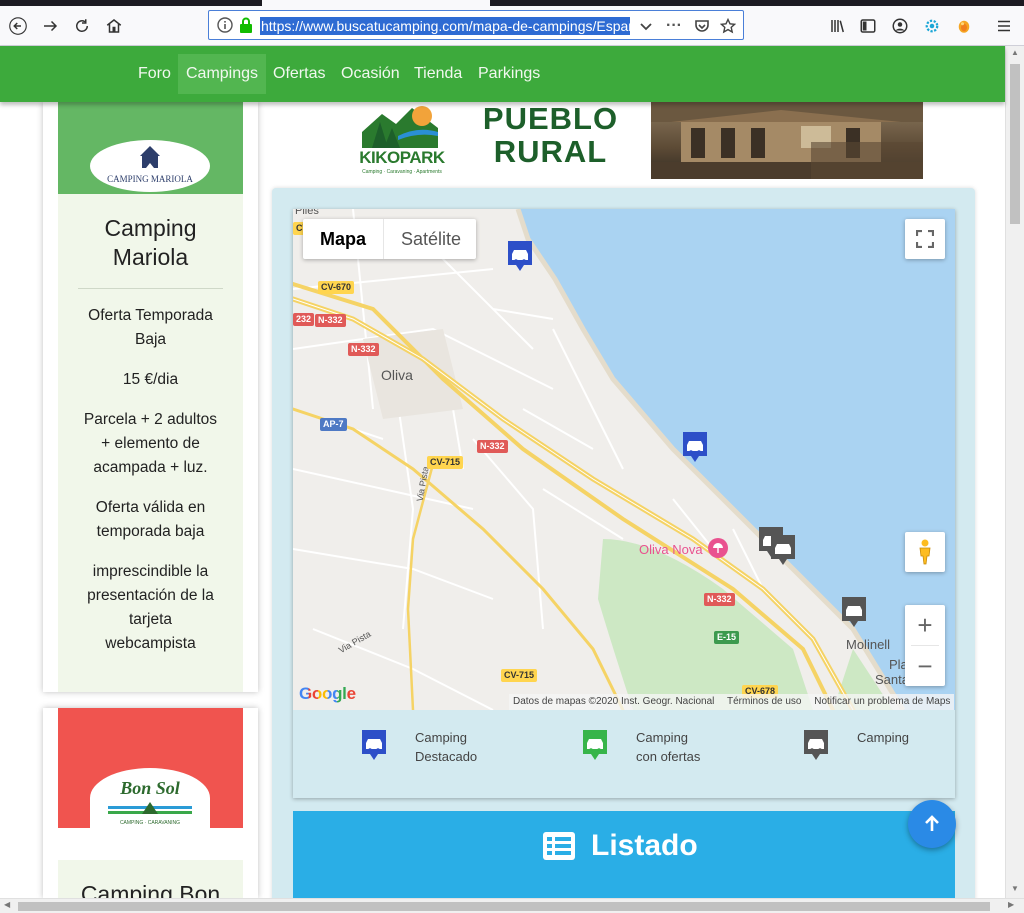  Describe the element at coordinates (727, 637) in the screenshot. I see `road-shield-e15: E-15` at that location.